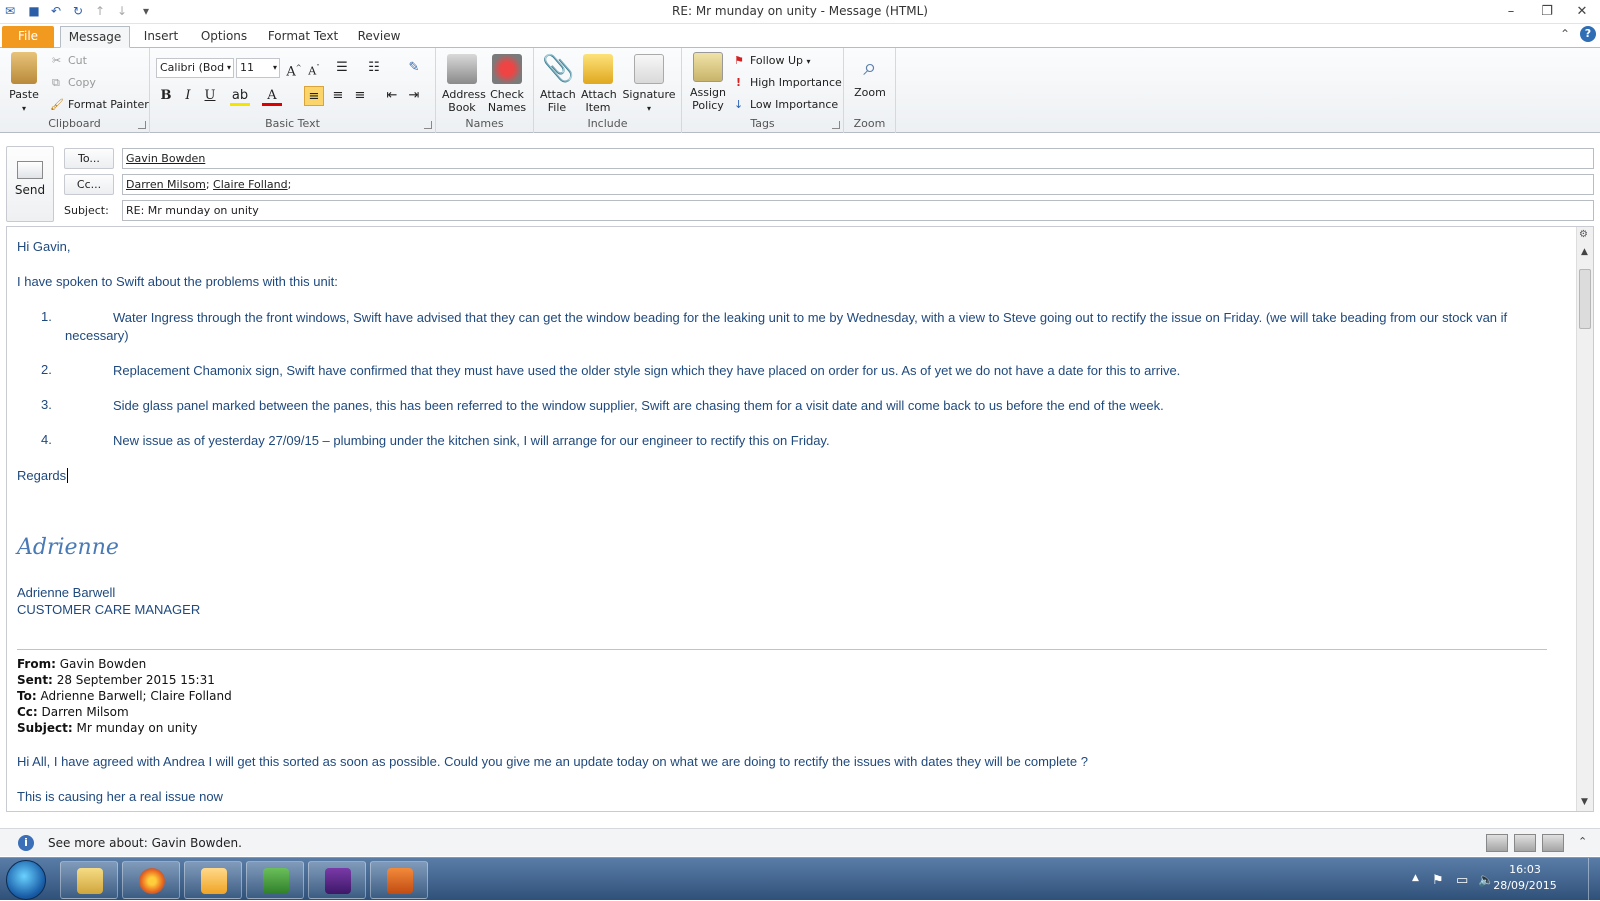 The height and width of the screenshot is (901, 1600). What do you see at coordinates (103, 664) in the screenshot?
I see `from-value: Gavin Bowden` at bounding box center [103, 664].